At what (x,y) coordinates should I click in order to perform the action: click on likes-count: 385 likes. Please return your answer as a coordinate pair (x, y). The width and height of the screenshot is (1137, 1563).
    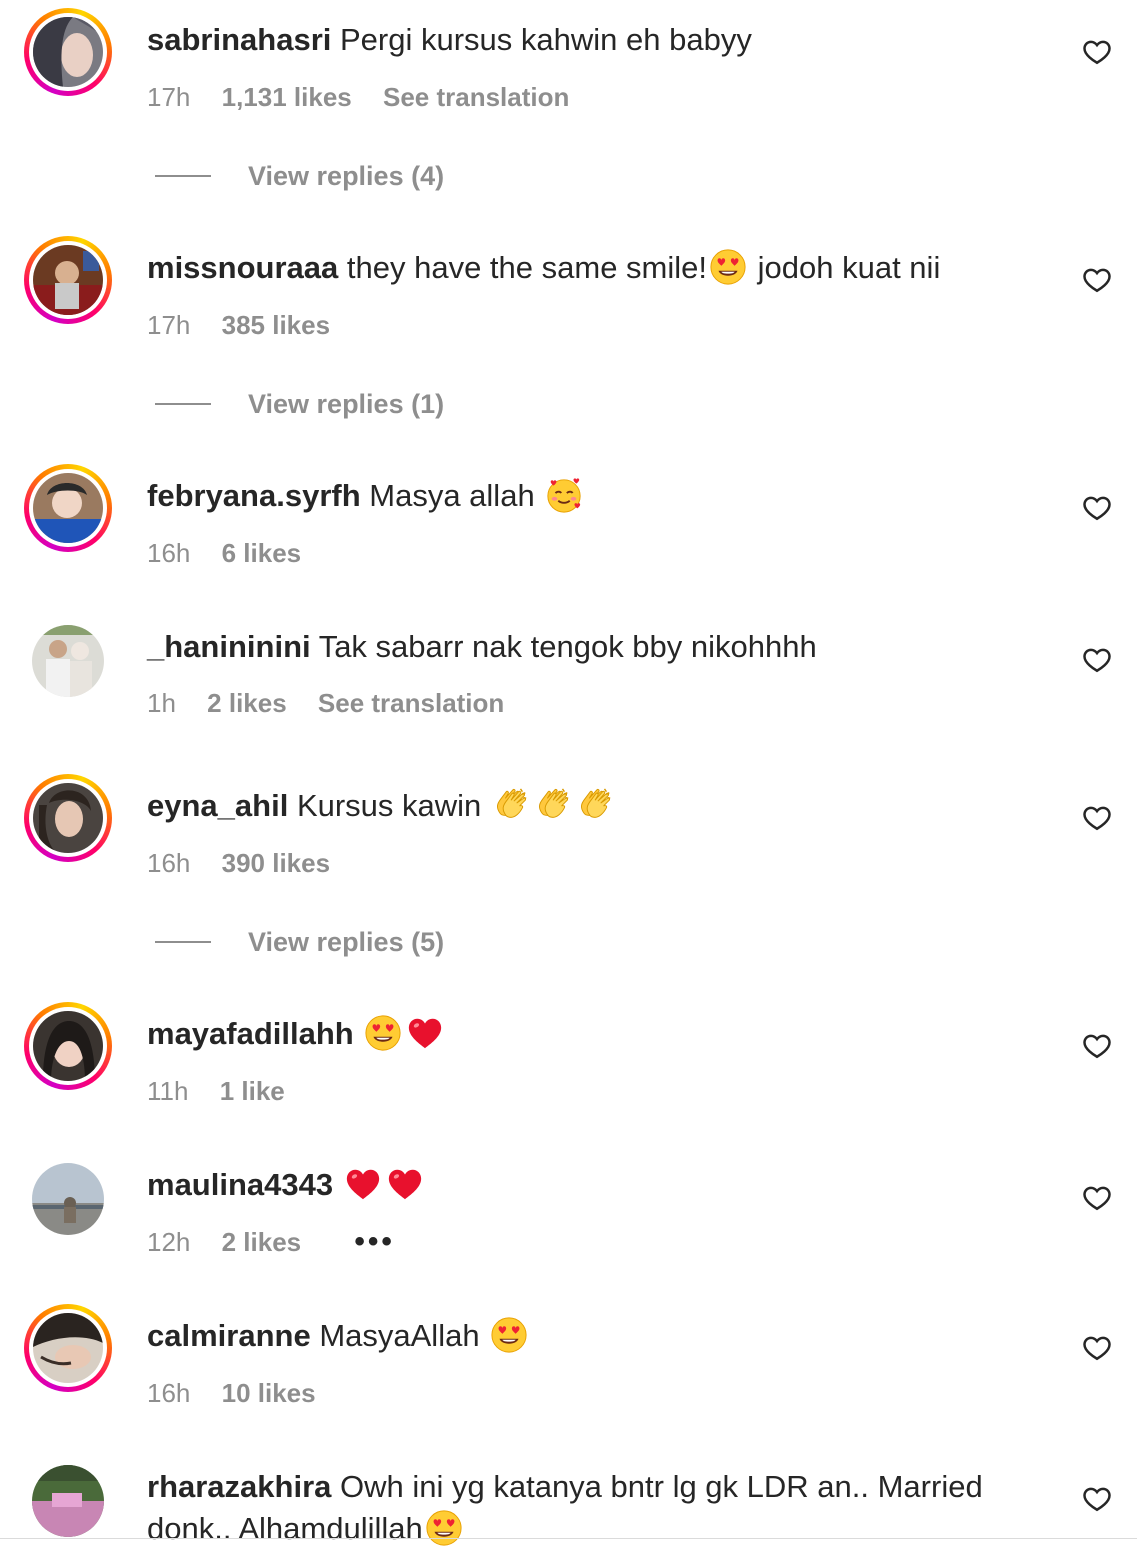
    Looking at the image, I should click on (276, 325).